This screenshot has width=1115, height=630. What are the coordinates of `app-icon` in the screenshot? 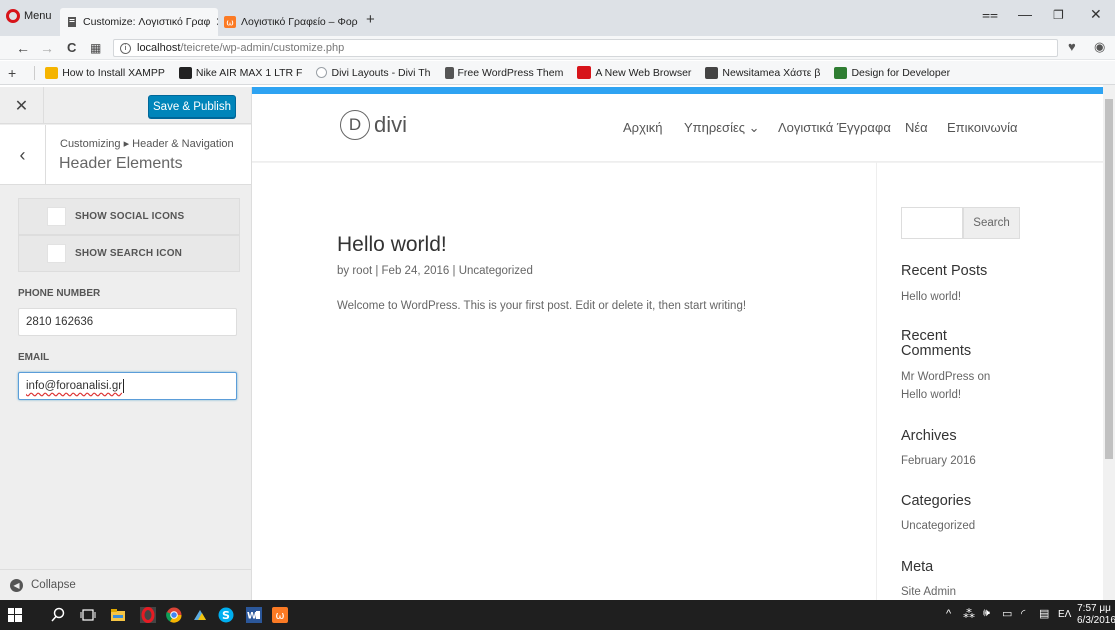 It's located at (200, 615).